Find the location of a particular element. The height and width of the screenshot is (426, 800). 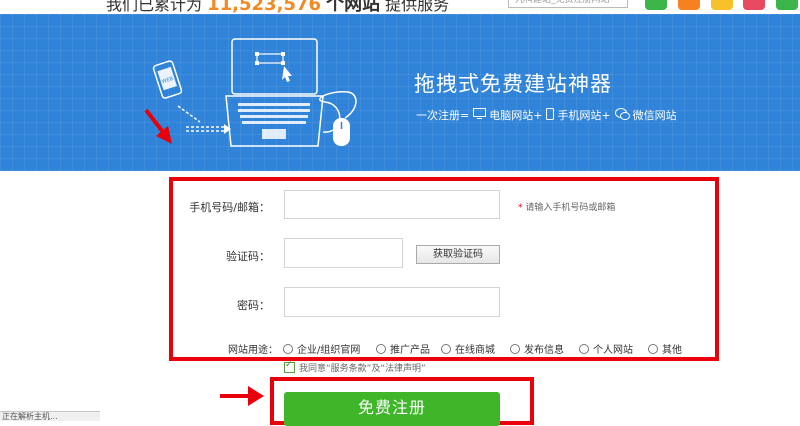

purpose-option-shop: 在线商城 is located at coordinates (468, 348).